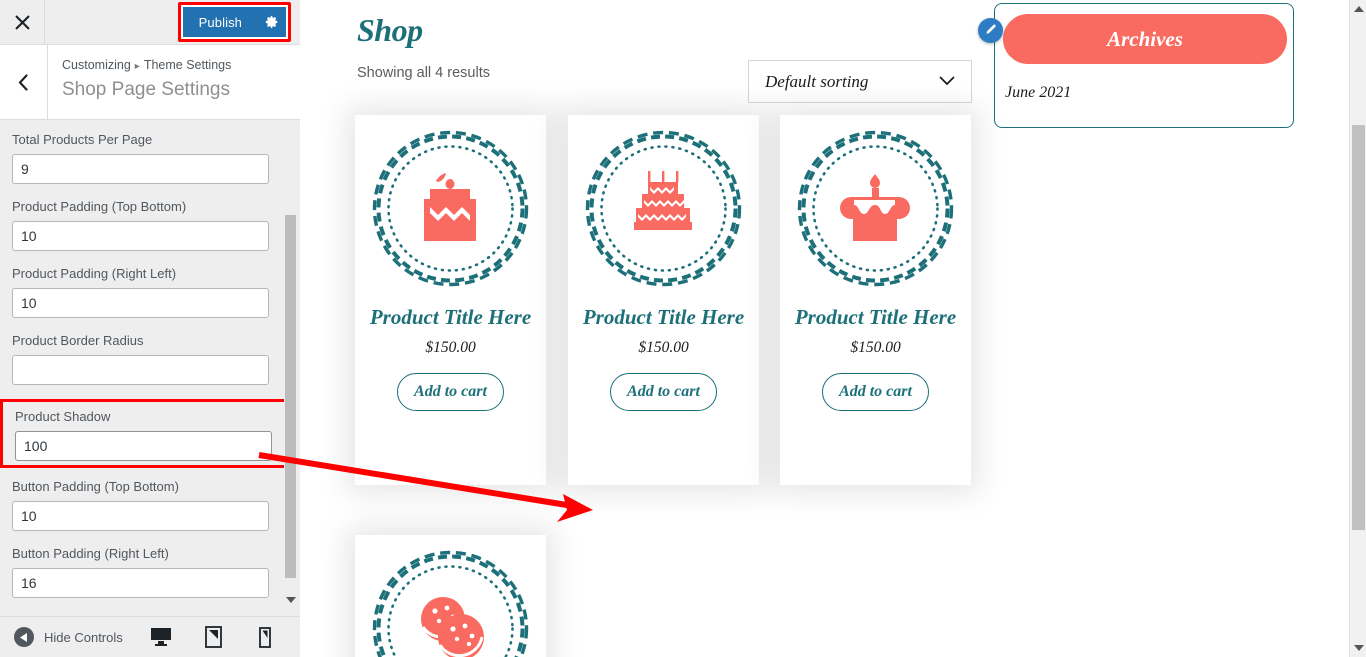 This screenshot has width=1366, height=657. Describe the element at coordinates (78, 340) in the screenshot. I see `control-label: Product Border Radius` at that location.